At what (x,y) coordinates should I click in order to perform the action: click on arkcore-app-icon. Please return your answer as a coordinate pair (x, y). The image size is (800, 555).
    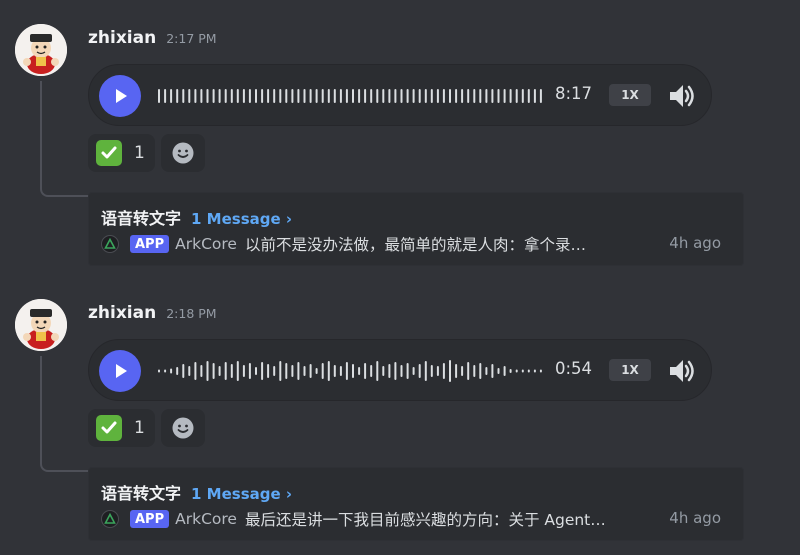
    Looking at the image, I should click on (110, 244).